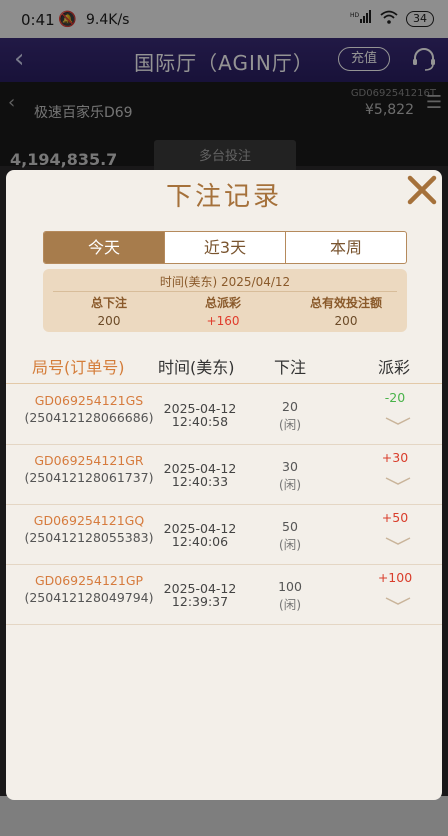 The height and width of the screenshot is (836, 448). I want to click on valid-bet-value: 200, so click(346, 321).